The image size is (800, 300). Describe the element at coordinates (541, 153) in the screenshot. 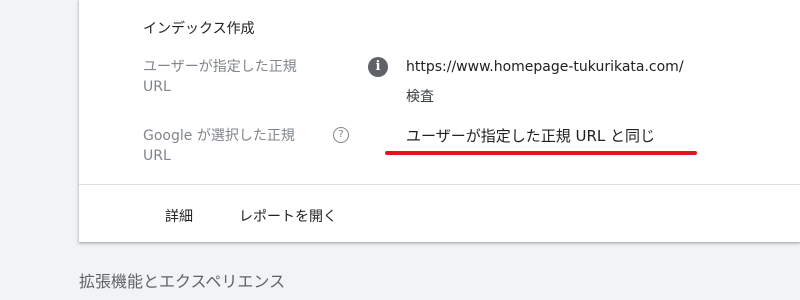

I see `annotation-underline` at that location.